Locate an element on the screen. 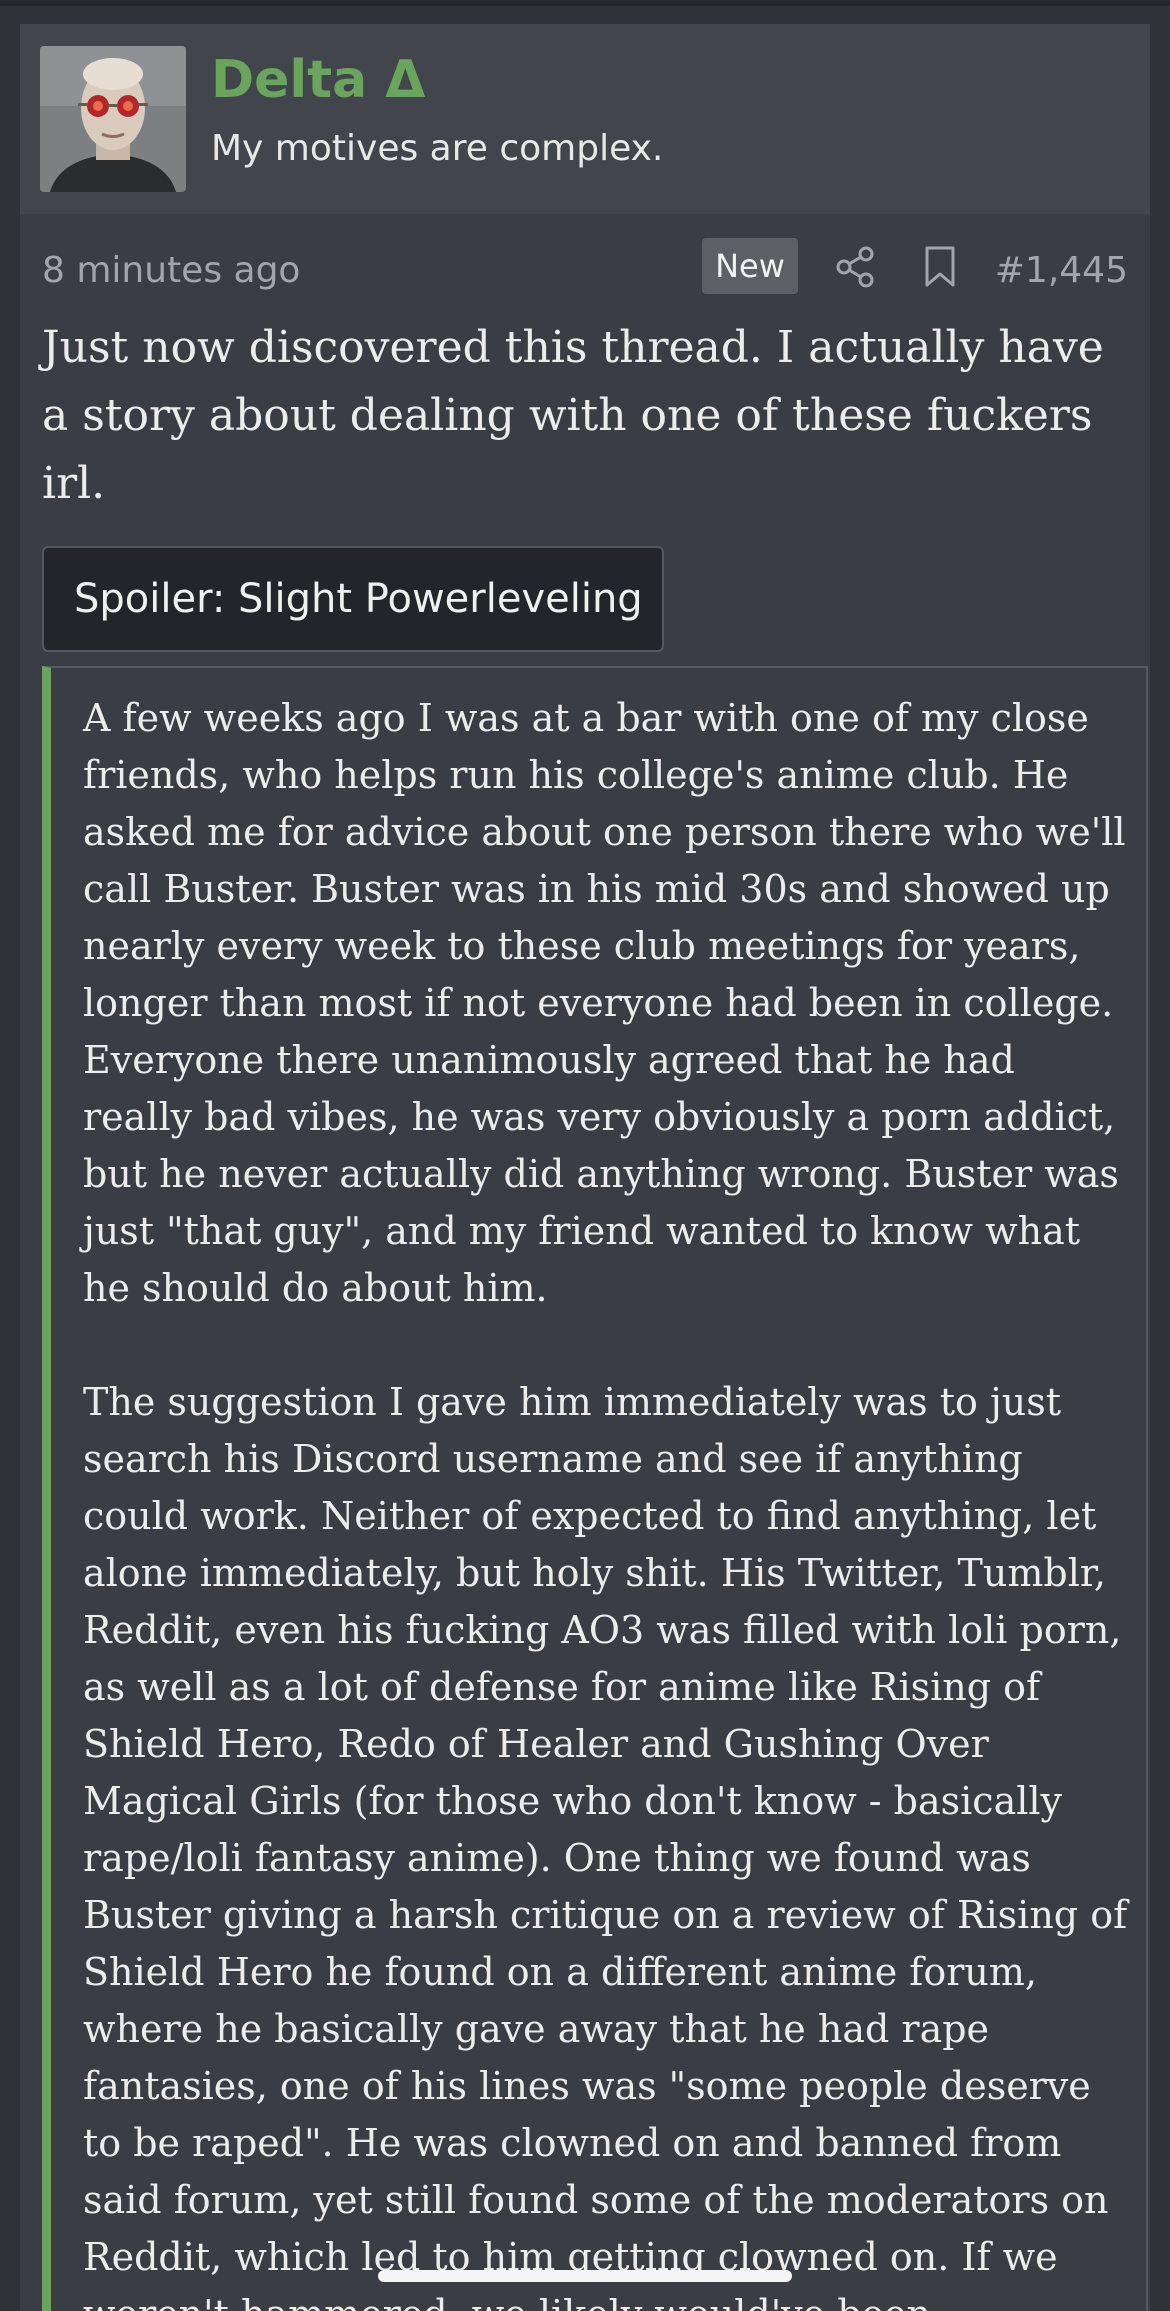 This screenshot has height=2311, width=1170. post-number-link: #1,445 is located at coordinates (1061, 270).